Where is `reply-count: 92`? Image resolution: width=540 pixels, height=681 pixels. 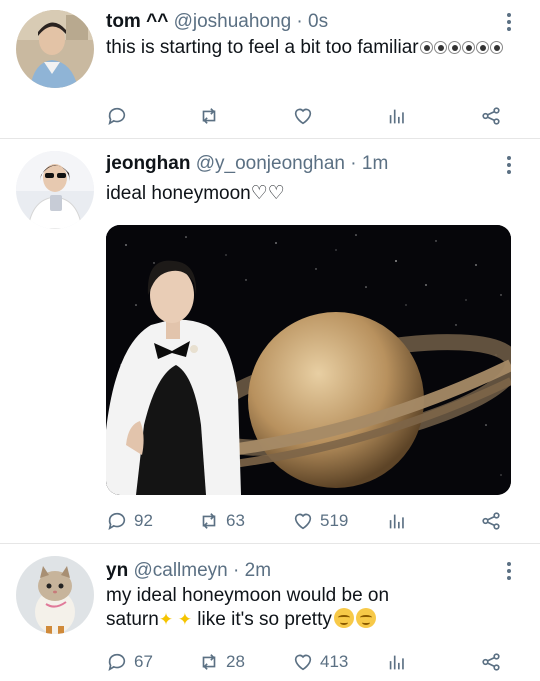 reply-count: 92 is located at coordinates (143, 520).